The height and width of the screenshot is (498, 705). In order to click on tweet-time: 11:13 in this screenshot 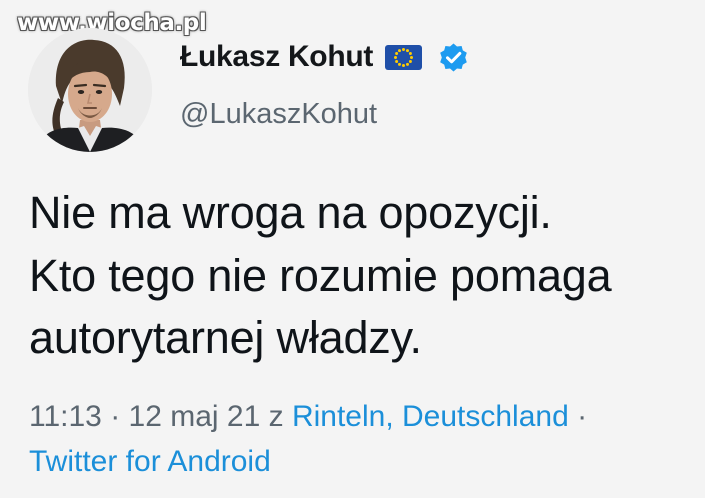, I will do `click(65, 416)`.